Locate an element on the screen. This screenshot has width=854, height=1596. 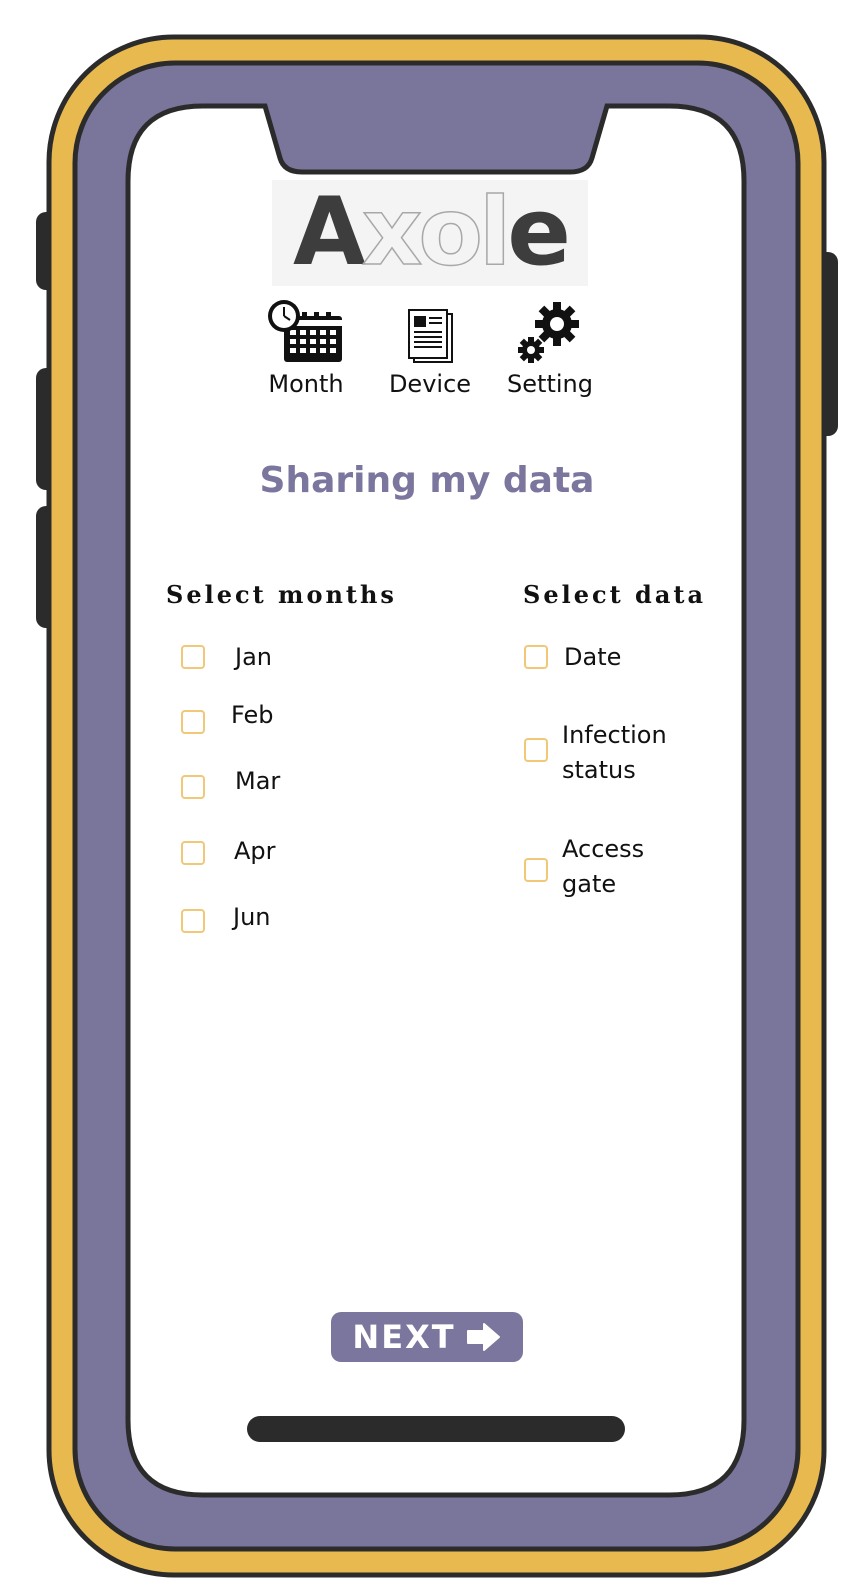
month-option-feb: Feb is located at coordinates (227, 717).